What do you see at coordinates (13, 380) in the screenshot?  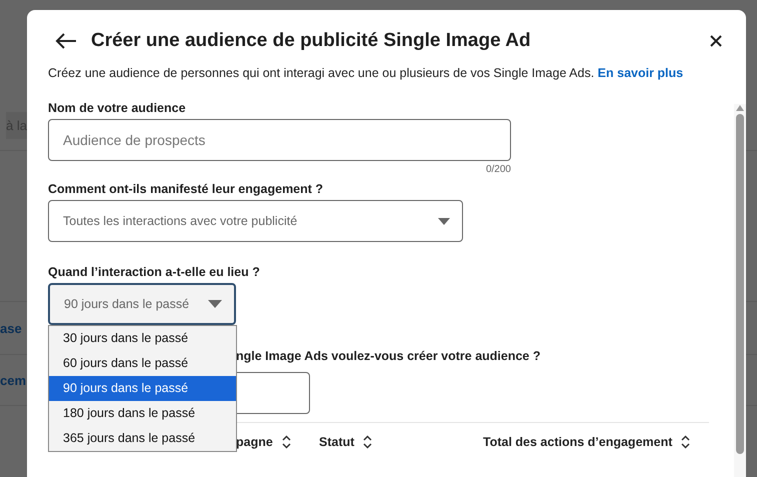 I see `background-text: cem` at bounding box center [13, 380].